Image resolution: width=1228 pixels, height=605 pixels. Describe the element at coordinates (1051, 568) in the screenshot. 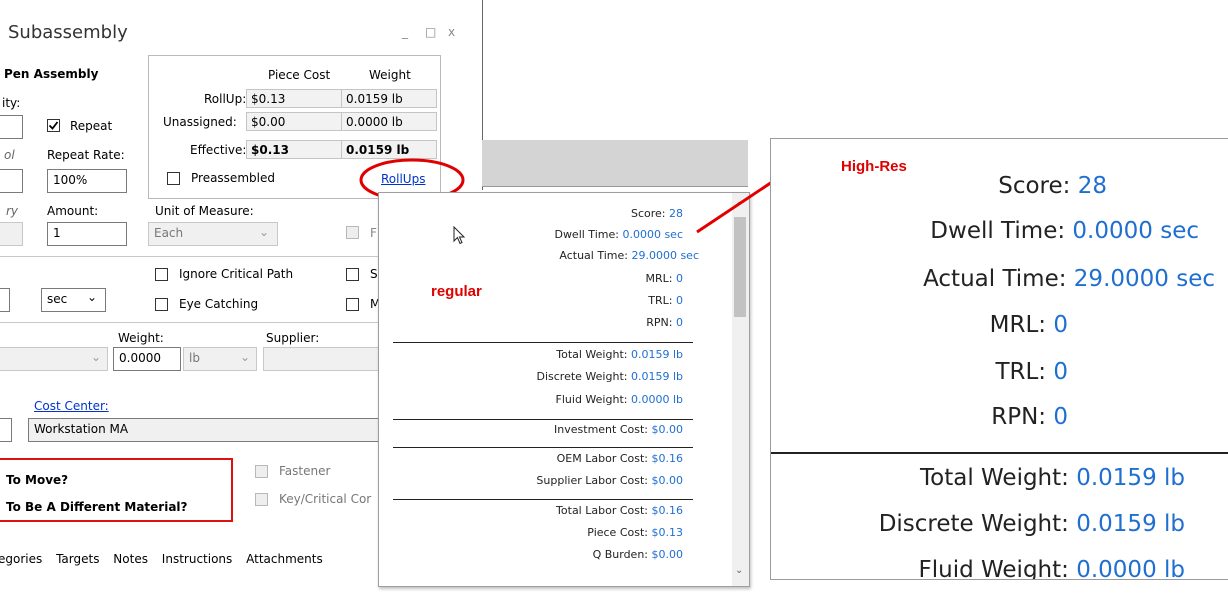

I see `hires-row-fluid-weight: Fluid Weight: 0.0000 lb` at that location.